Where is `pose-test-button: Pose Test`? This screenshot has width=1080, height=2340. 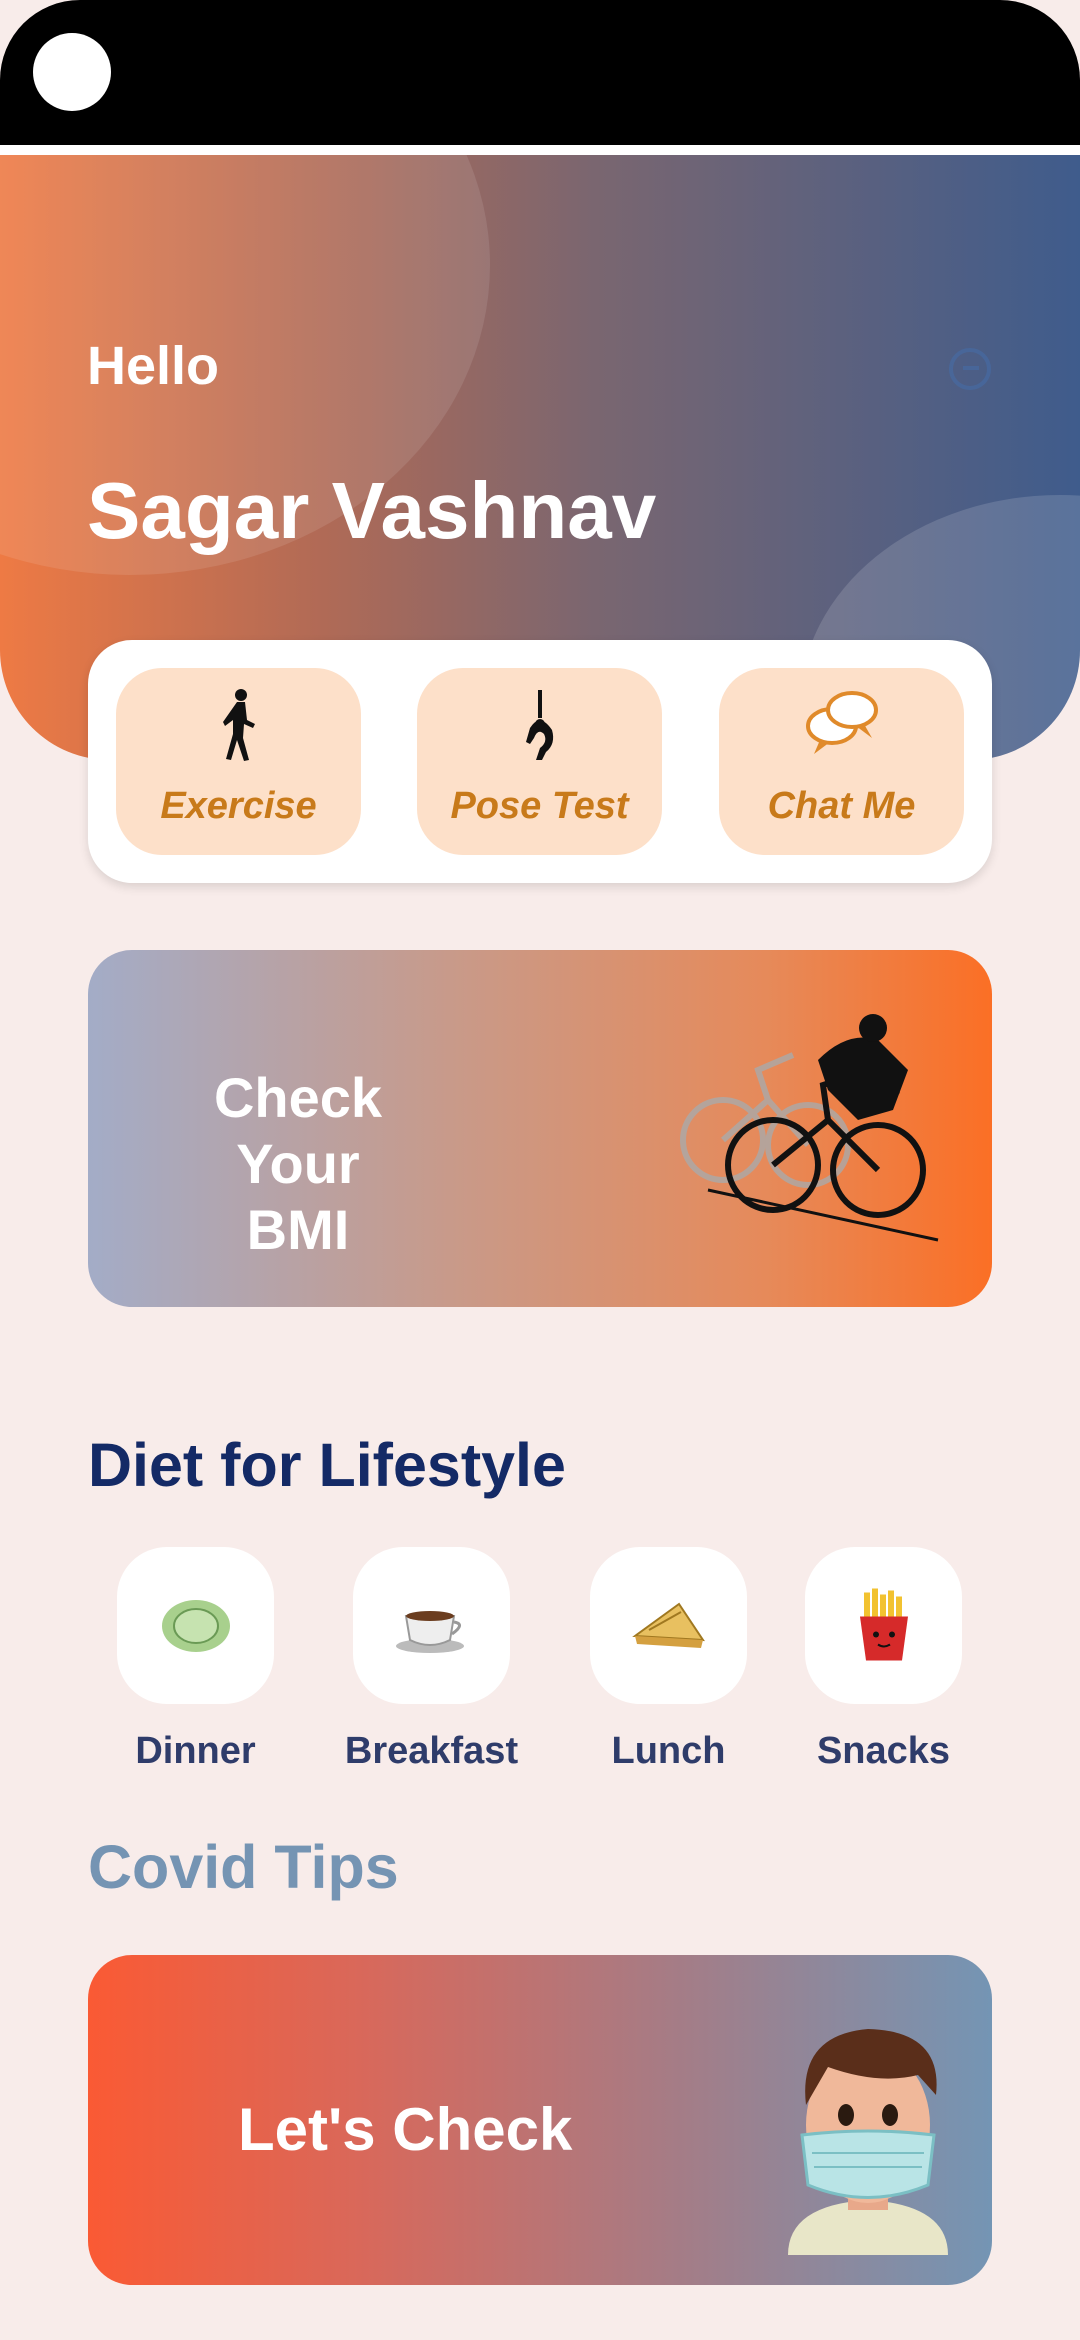
pose-test-button: Pose Test is located at coordinates (539, 761).